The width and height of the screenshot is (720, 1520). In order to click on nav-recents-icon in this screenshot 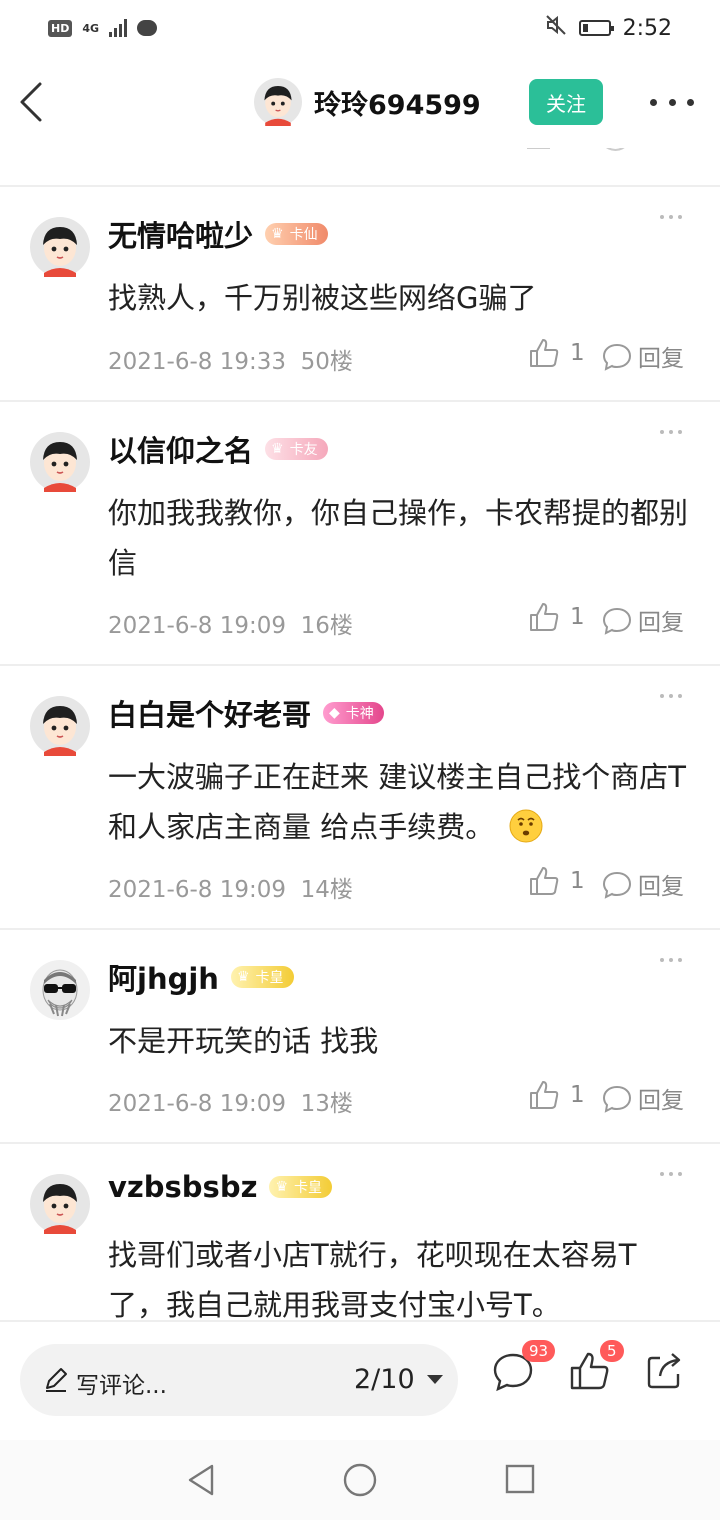, I will do `click(520, 1480)`.